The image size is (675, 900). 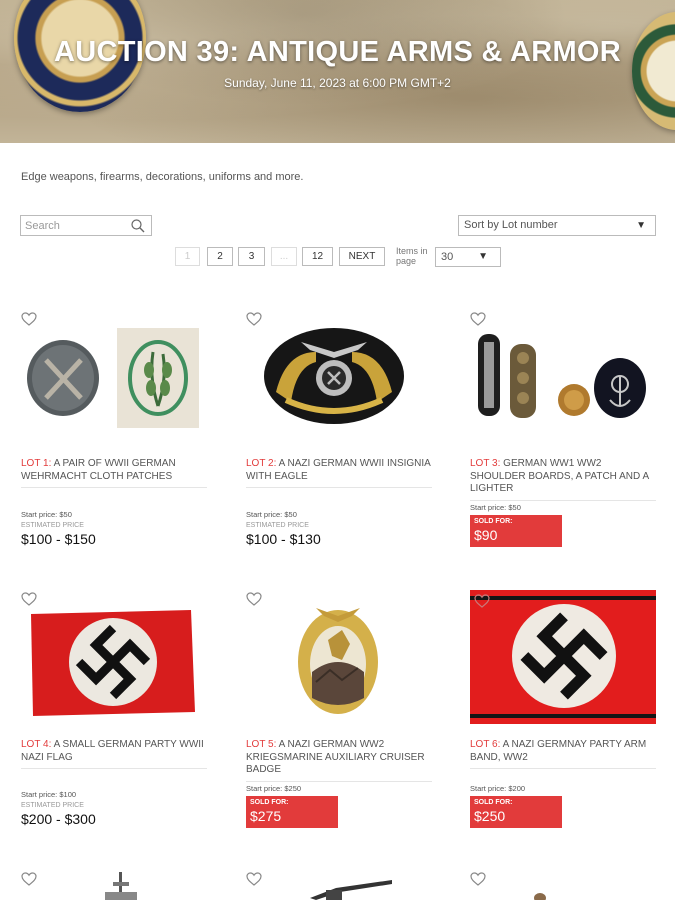 What do you see at coordinates (341, 382) in the screenshot?
I see `lot-image-eagle-insignia` at bounding box center [341, 382].